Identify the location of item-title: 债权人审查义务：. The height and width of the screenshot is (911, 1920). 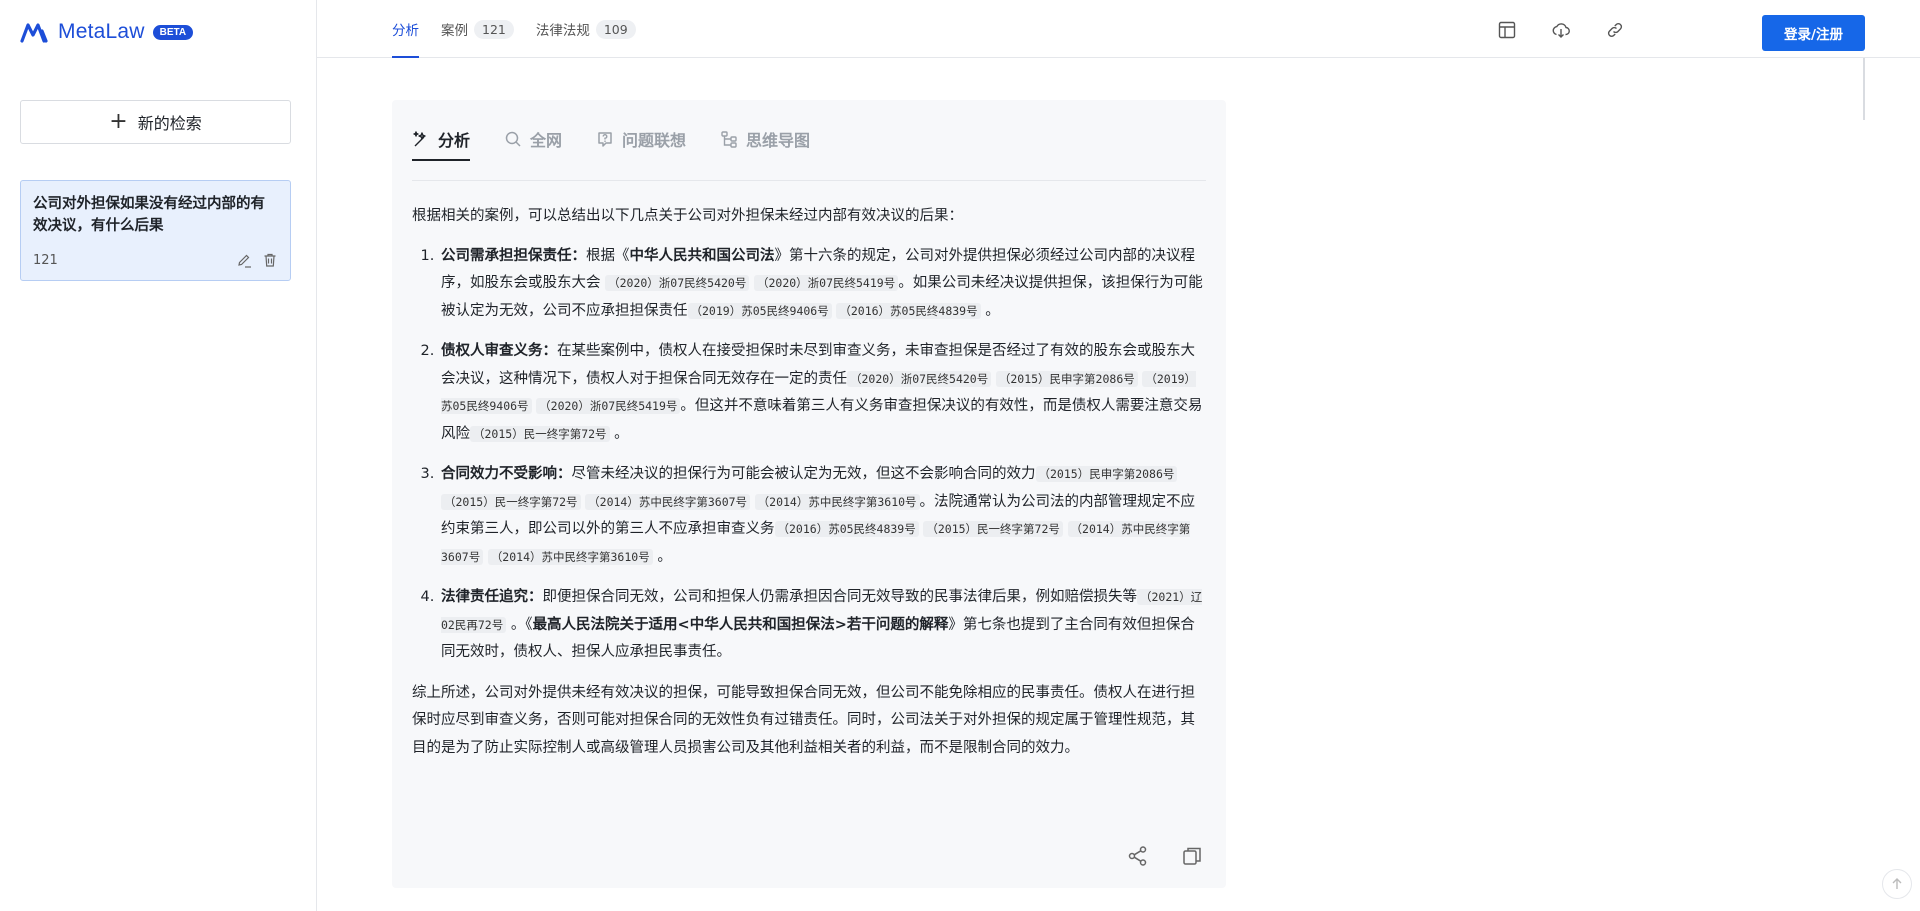
(499, 351).